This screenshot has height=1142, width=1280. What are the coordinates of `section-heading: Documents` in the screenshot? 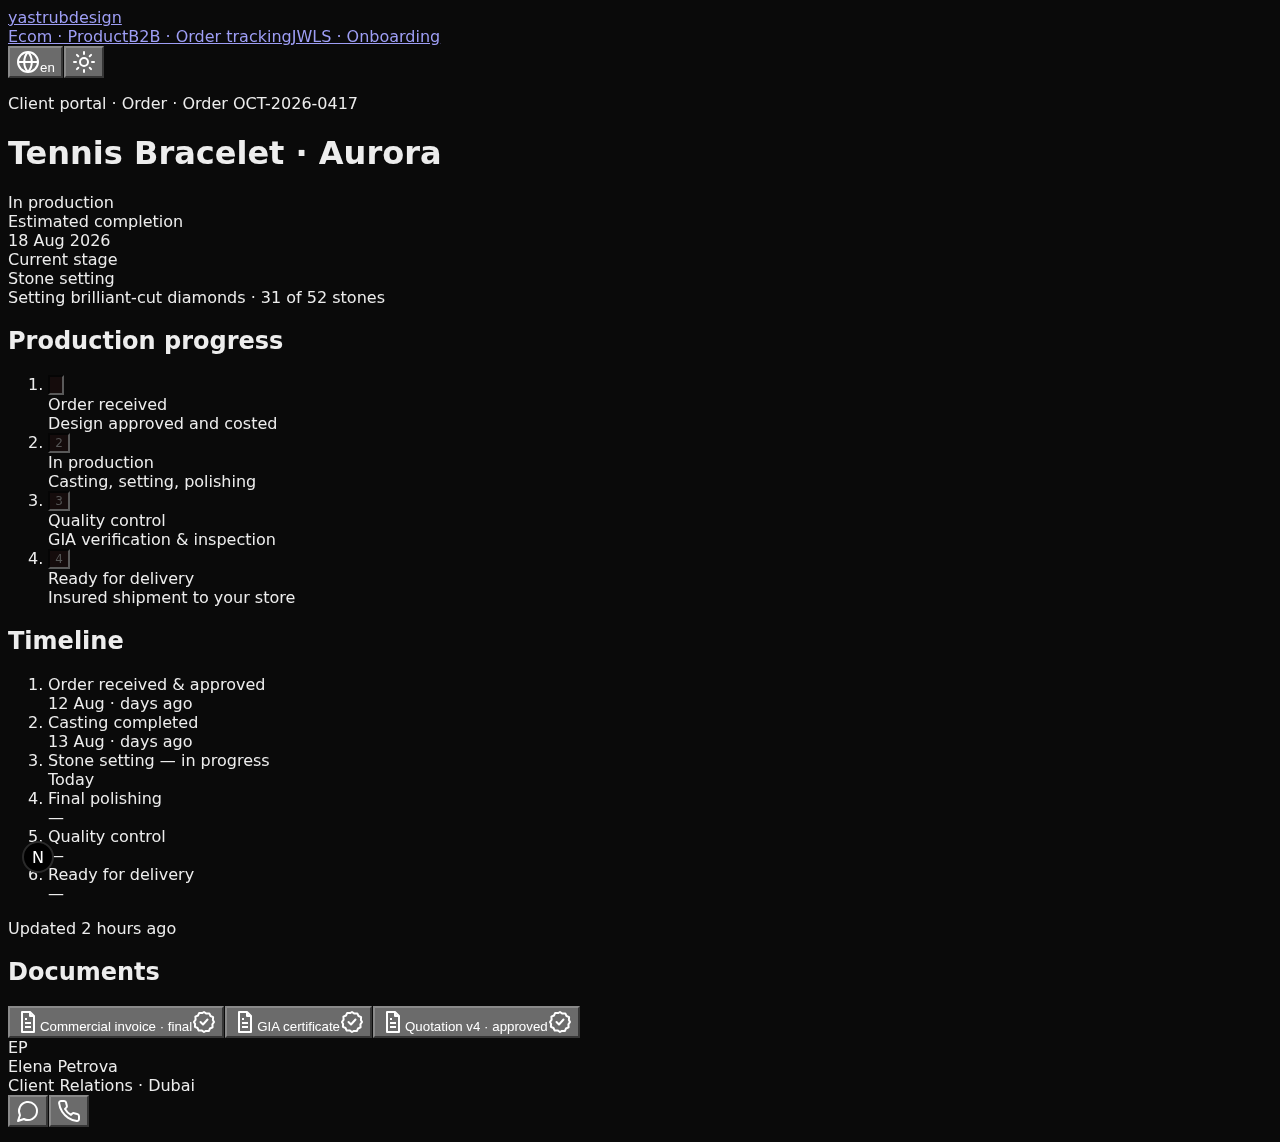 It's located at (84, 972).